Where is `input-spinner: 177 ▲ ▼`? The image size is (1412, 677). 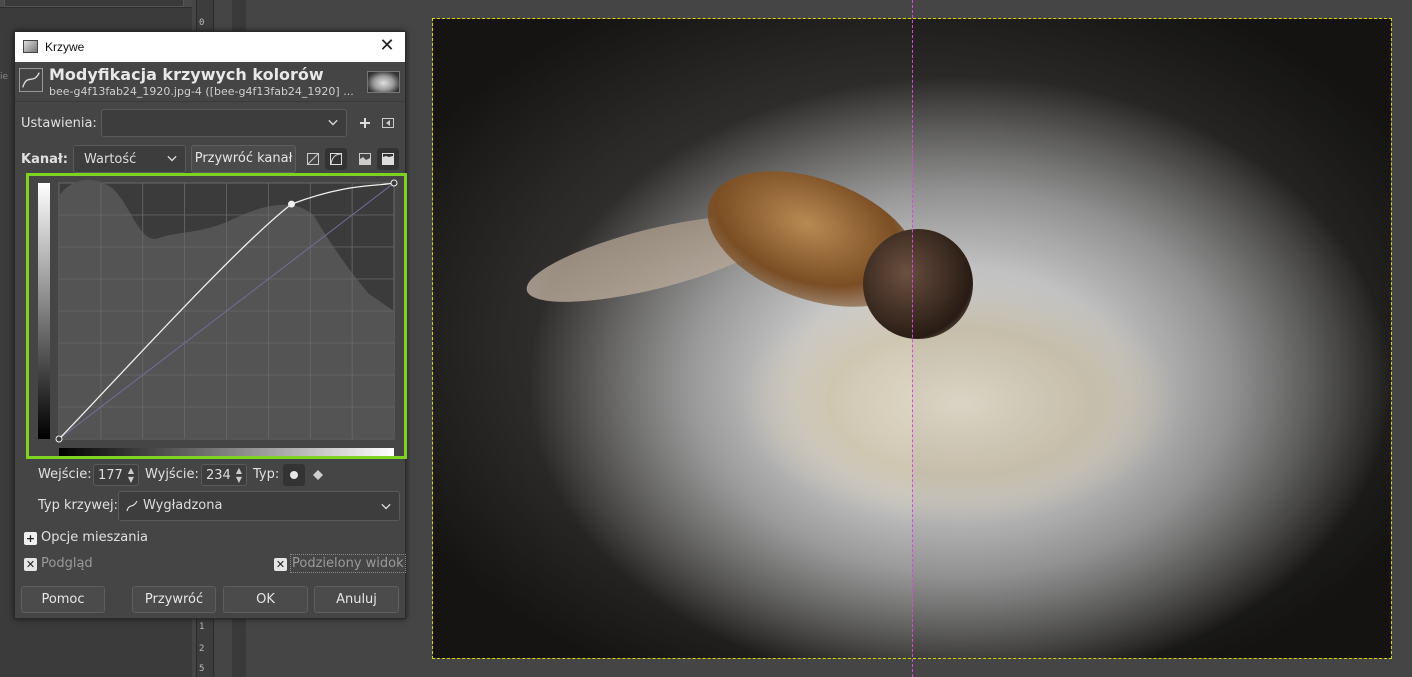 input-spinner: 177 ▲ ▼ is located at coordinates (116, 475).